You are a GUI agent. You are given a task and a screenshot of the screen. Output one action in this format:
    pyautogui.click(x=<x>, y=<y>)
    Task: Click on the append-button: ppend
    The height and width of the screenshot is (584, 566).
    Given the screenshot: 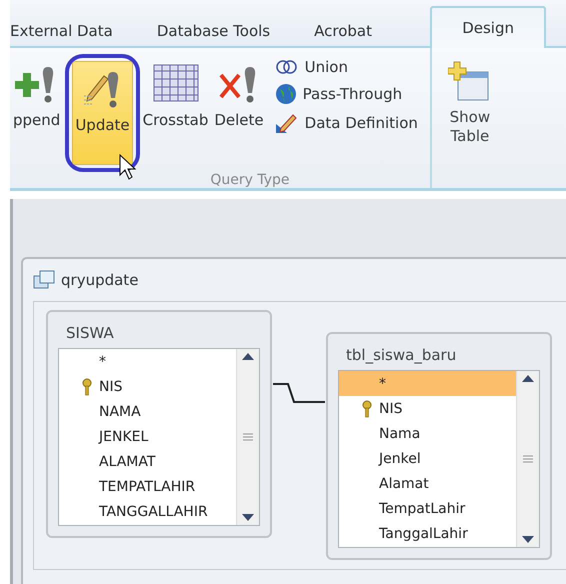 What is the action you would take?
    pyautogui.click(x=37, y=108)
    